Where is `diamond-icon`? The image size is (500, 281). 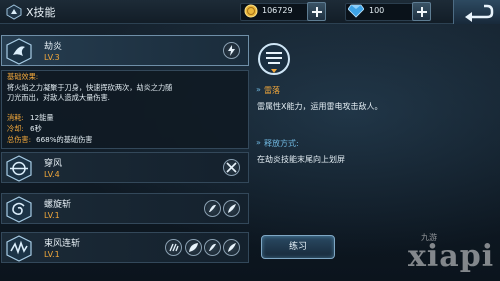 diamond-icon is located at coordinates (356, 11).